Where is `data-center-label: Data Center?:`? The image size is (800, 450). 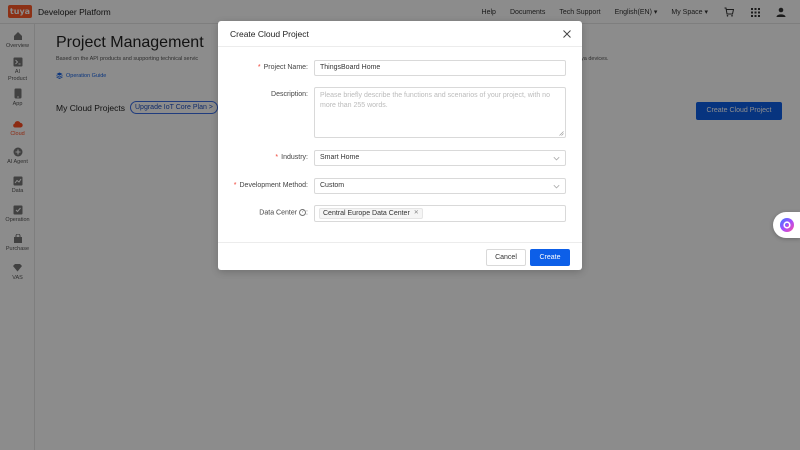 data-center-label: Data Center?: is located at coordinates (283, 213).